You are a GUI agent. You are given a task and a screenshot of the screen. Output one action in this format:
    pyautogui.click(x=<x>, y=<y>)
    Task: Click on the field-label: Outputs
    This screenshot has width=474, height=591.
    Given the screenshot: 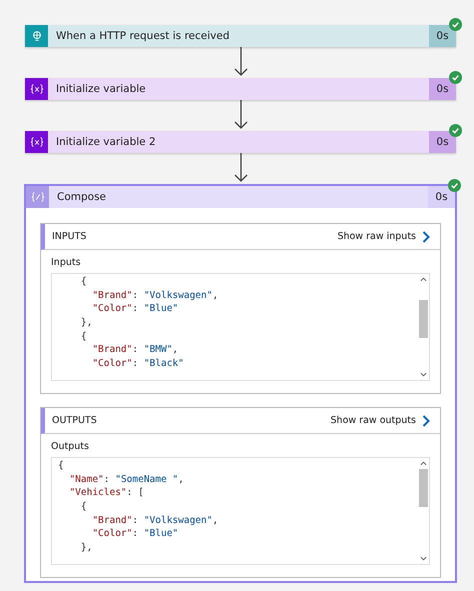 What is the action you would take?
    pyautogui.click(x=70, y=446)
    